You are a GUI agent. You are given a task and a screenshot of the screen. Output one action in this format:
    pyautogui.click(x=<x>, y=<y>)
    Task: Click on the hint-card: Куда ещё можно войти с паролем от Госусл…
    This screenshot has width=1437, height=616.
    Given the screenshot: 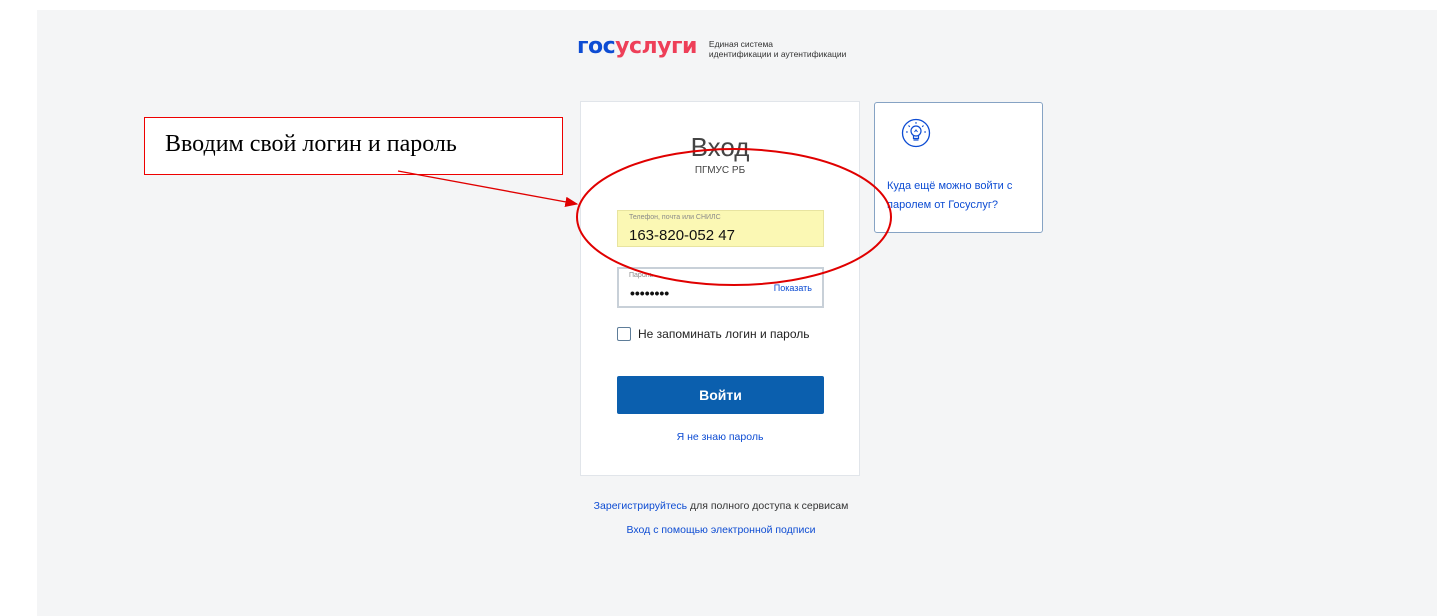 What is the action you would take?
    pyautogui.click(x=958, y=167)
    